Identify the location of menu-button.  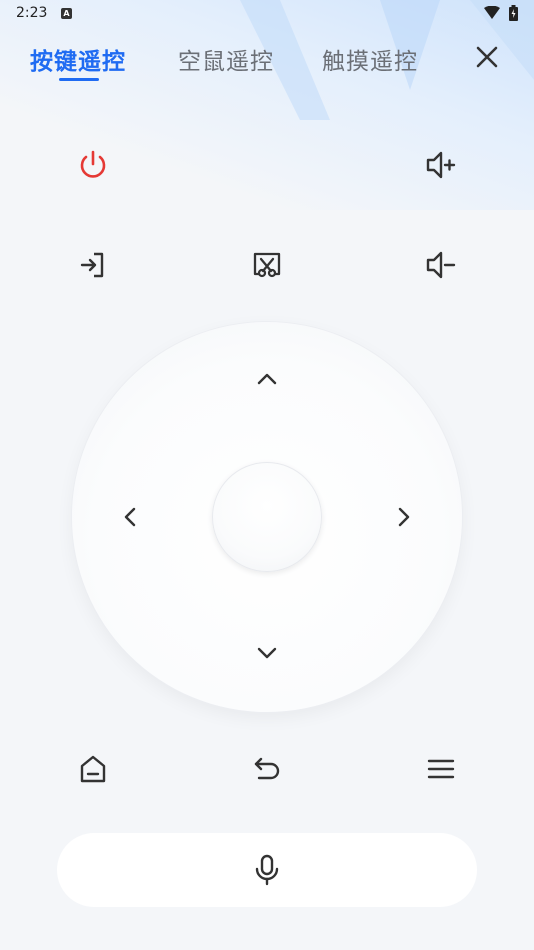
(441, 769).